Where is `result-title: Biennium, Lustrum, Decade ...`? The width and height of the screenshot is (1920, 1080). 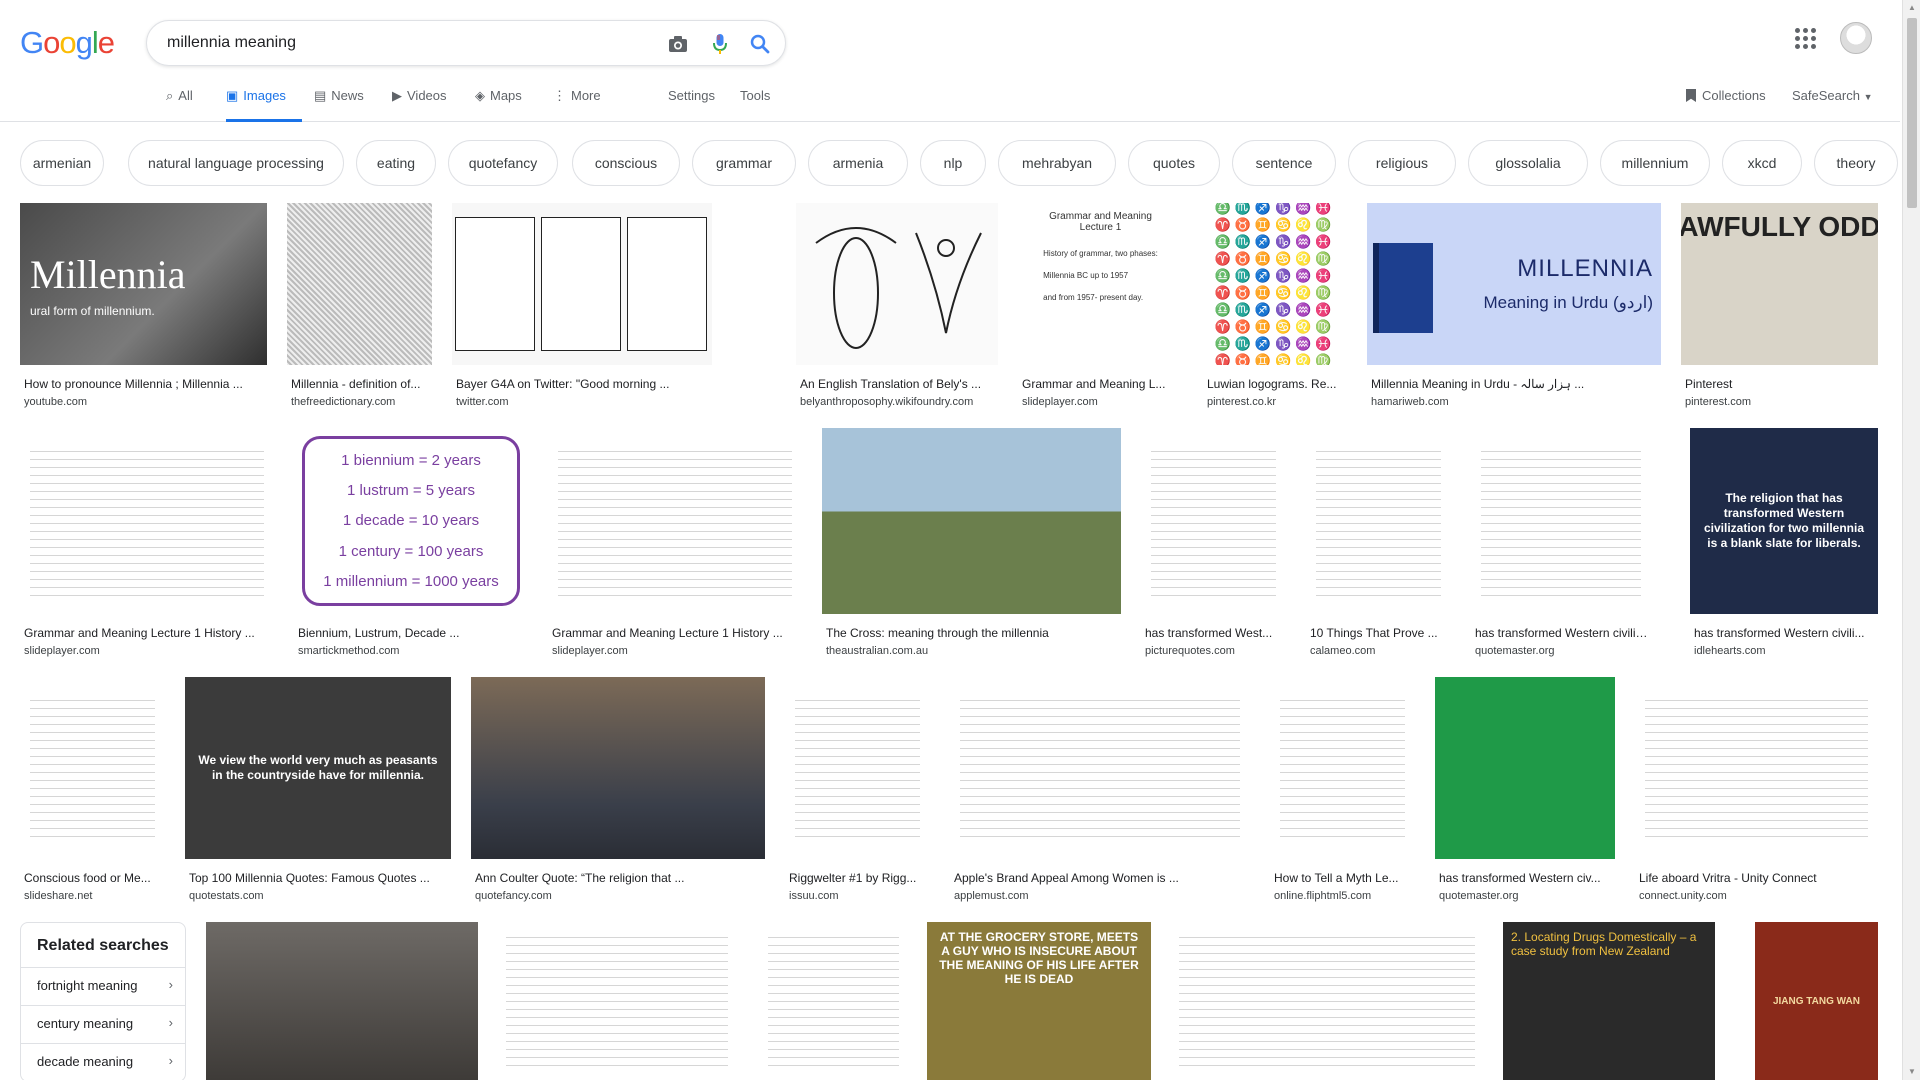 result-title: Biennium, Lustrum, Decade ... is located at coordinates (413, 633).